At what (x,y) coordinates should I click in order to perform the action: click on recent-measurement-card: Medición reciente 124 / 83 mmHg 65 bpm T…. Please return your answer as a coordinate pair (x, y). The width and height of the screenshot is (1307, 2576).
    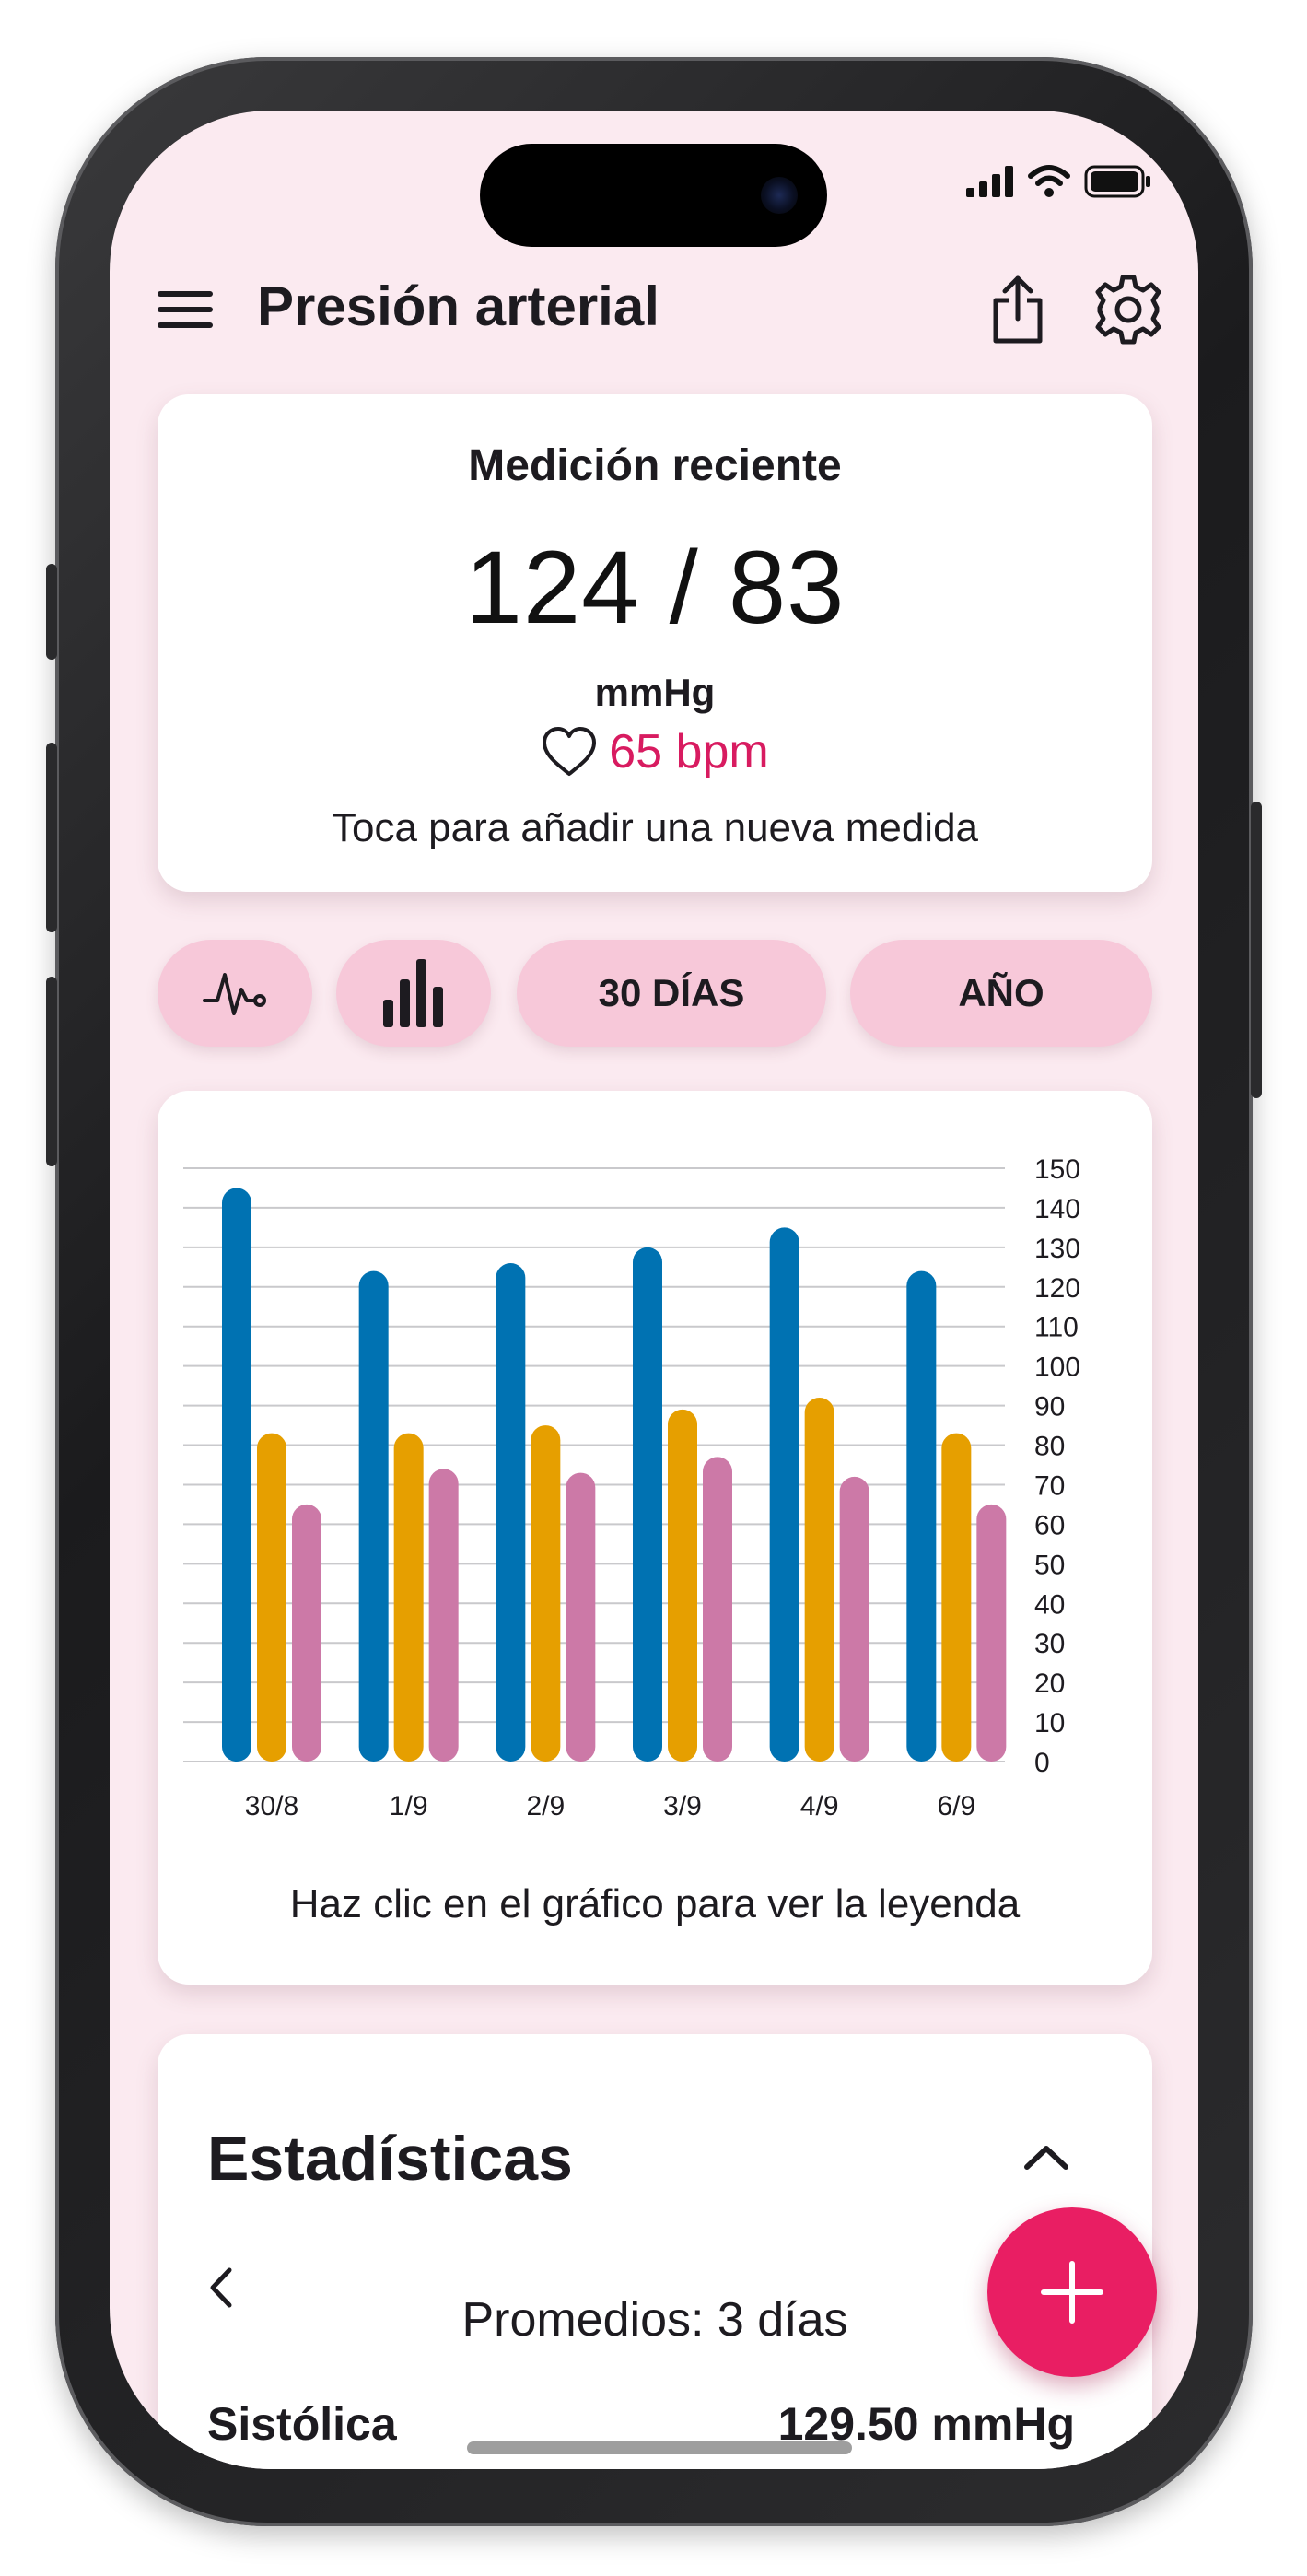
    Looking at the image, I should click on (655, 643).